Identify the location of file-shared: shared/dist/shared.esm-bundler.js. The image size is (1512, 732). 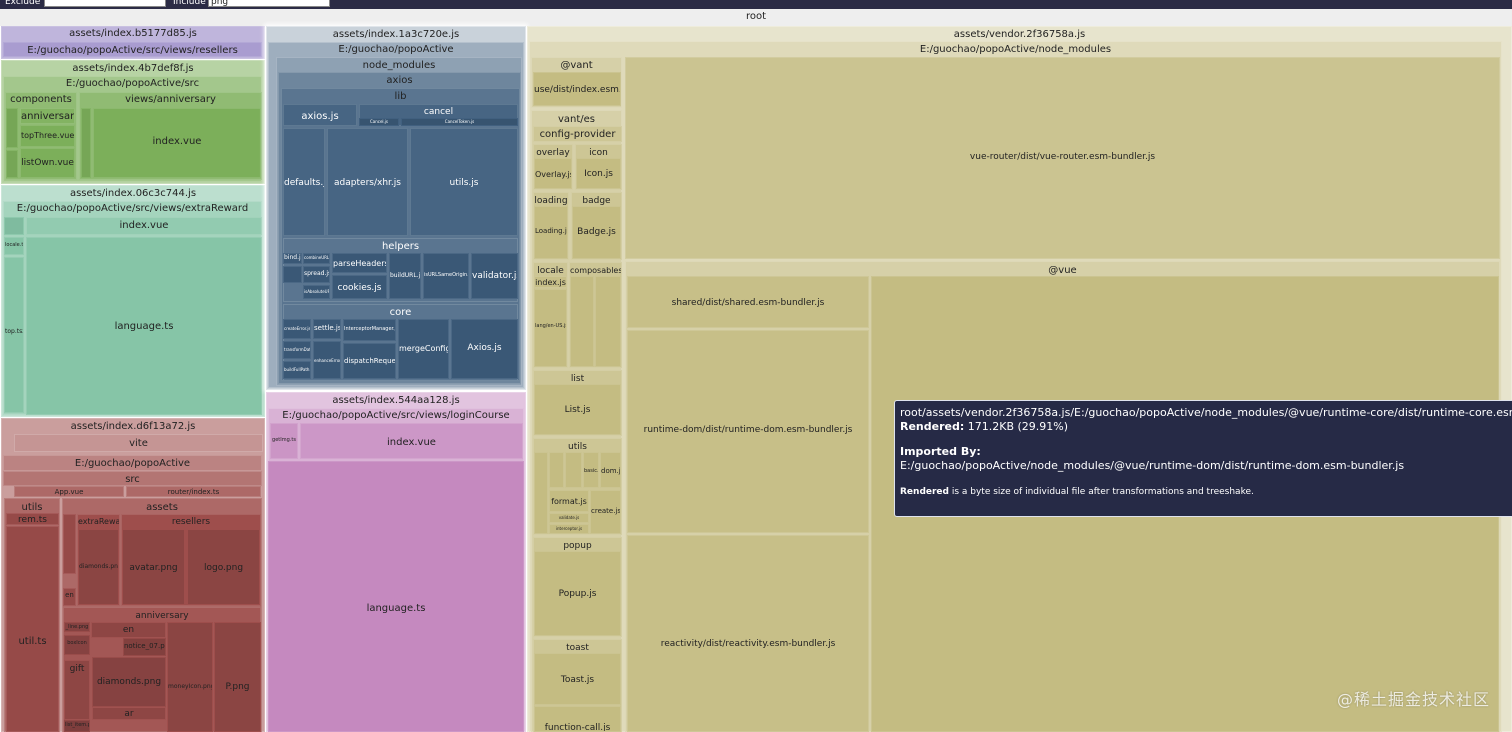
(748, 302).